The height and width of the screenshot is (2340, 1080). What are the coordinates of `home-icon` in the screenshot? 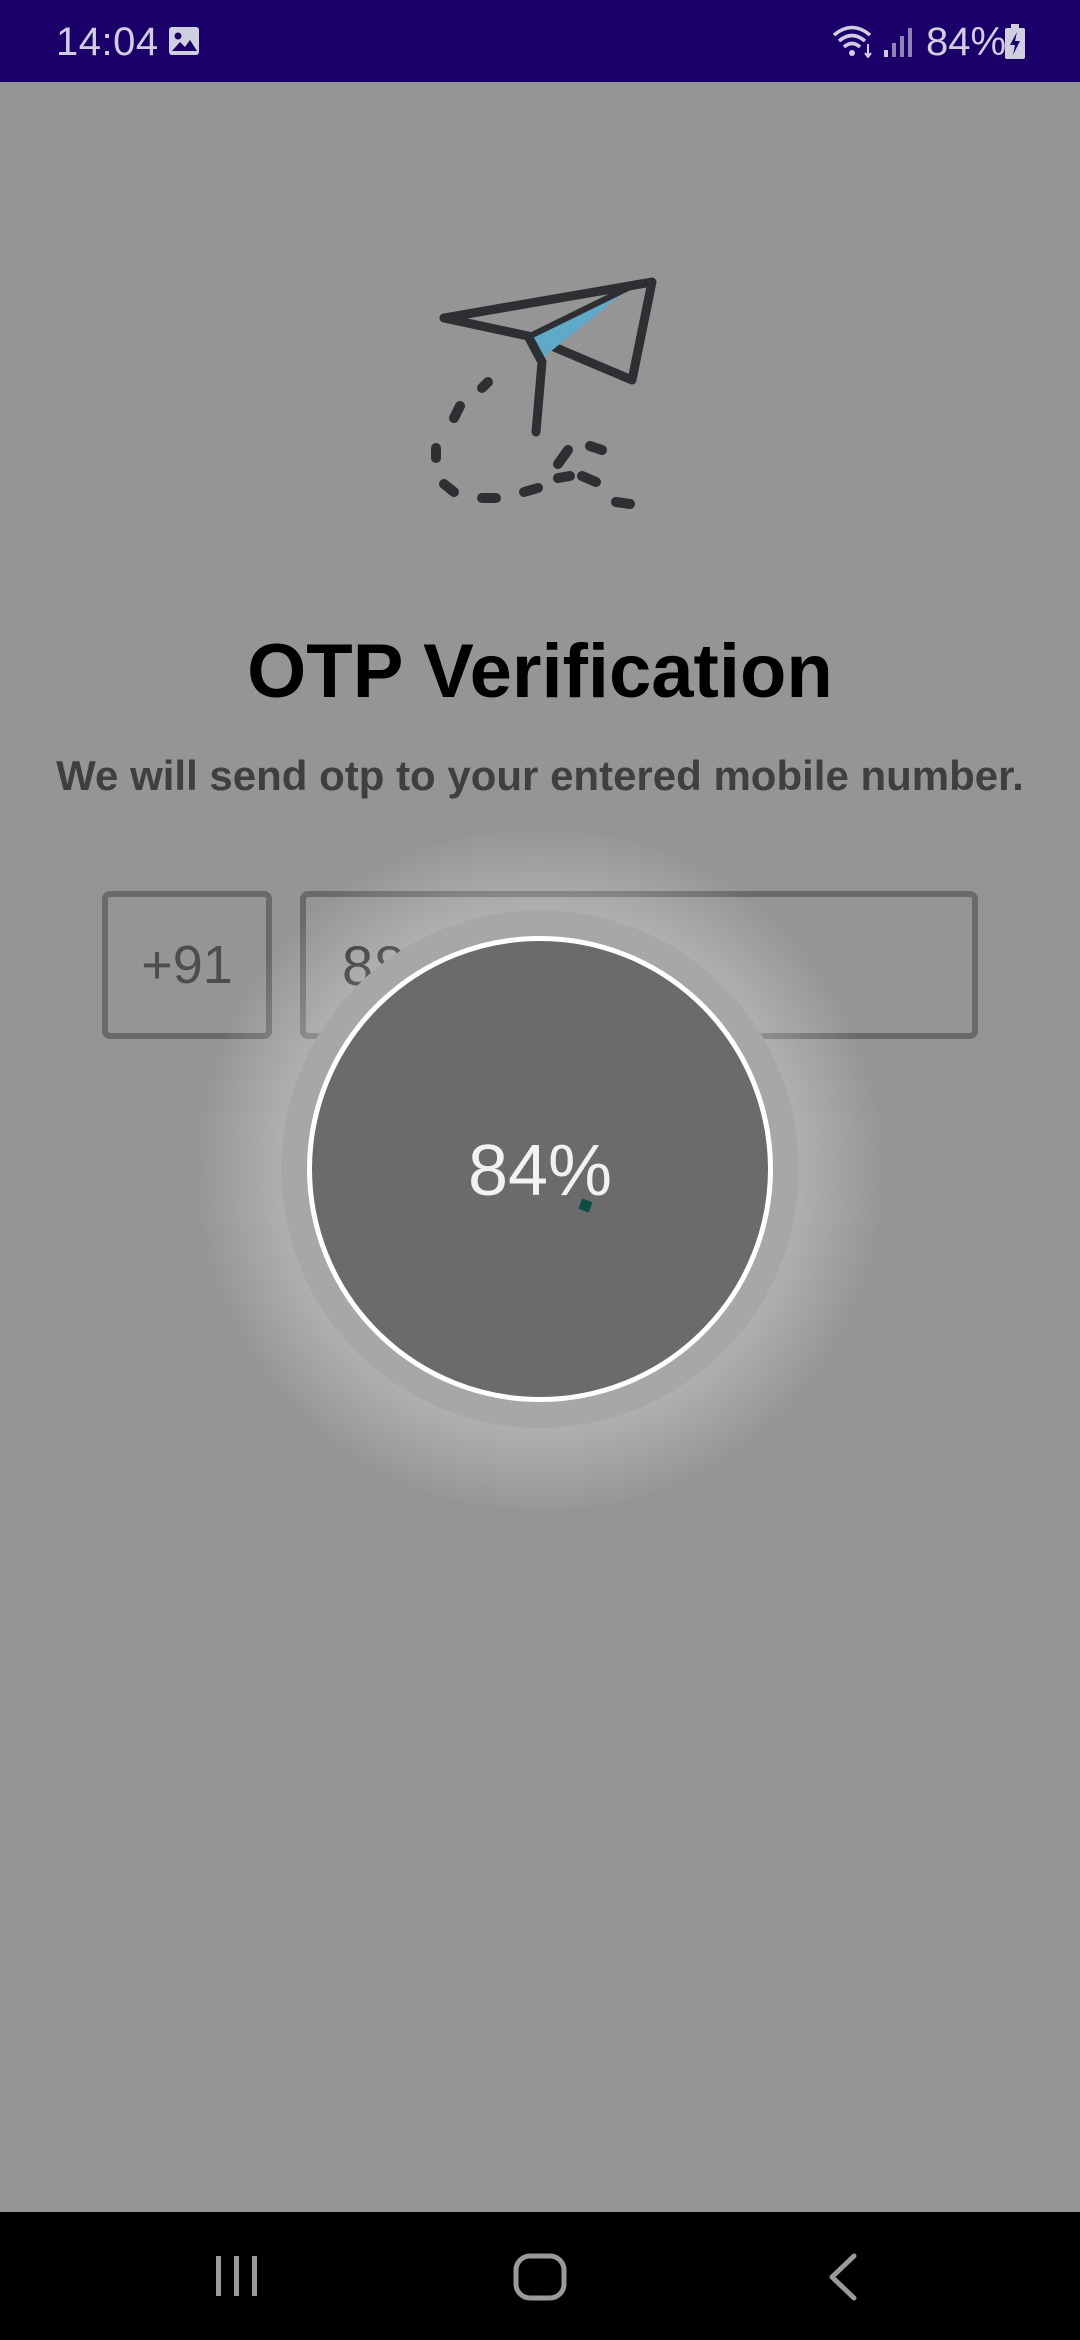 It's located at (540, 2277).